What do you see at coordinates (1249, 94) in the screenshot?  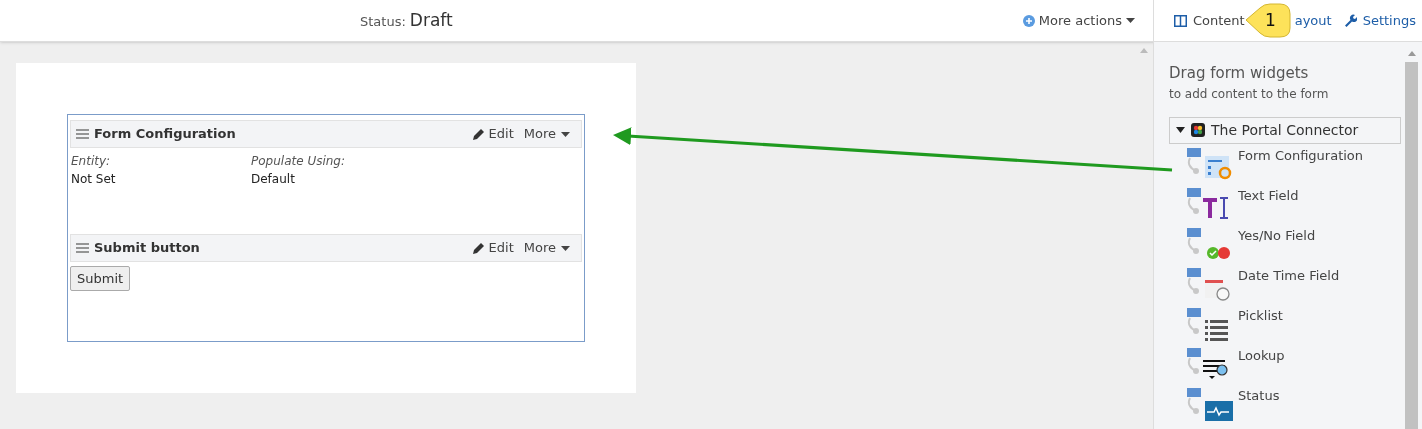 I see `panel-subtitle: to add content to the form` at bounding box center [1249, 94].